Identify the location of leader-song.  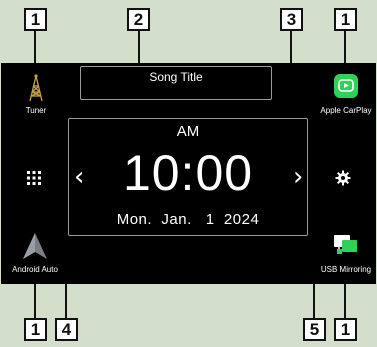
(139, 48).